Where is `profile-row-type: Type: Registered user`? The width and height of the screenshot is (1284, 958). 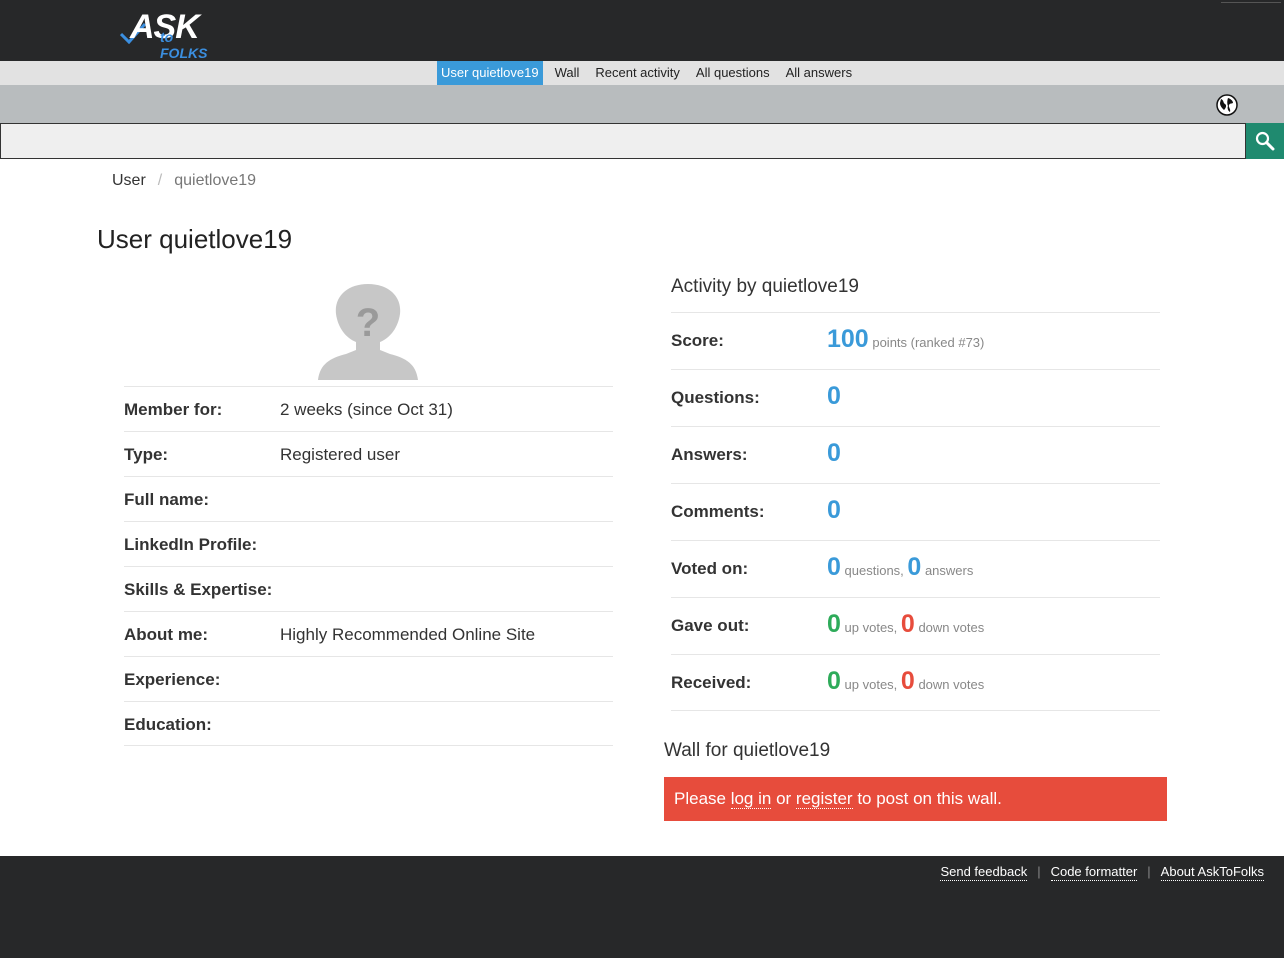
profile-row-type: Type: Registered user is located at coordinates (368, 453).